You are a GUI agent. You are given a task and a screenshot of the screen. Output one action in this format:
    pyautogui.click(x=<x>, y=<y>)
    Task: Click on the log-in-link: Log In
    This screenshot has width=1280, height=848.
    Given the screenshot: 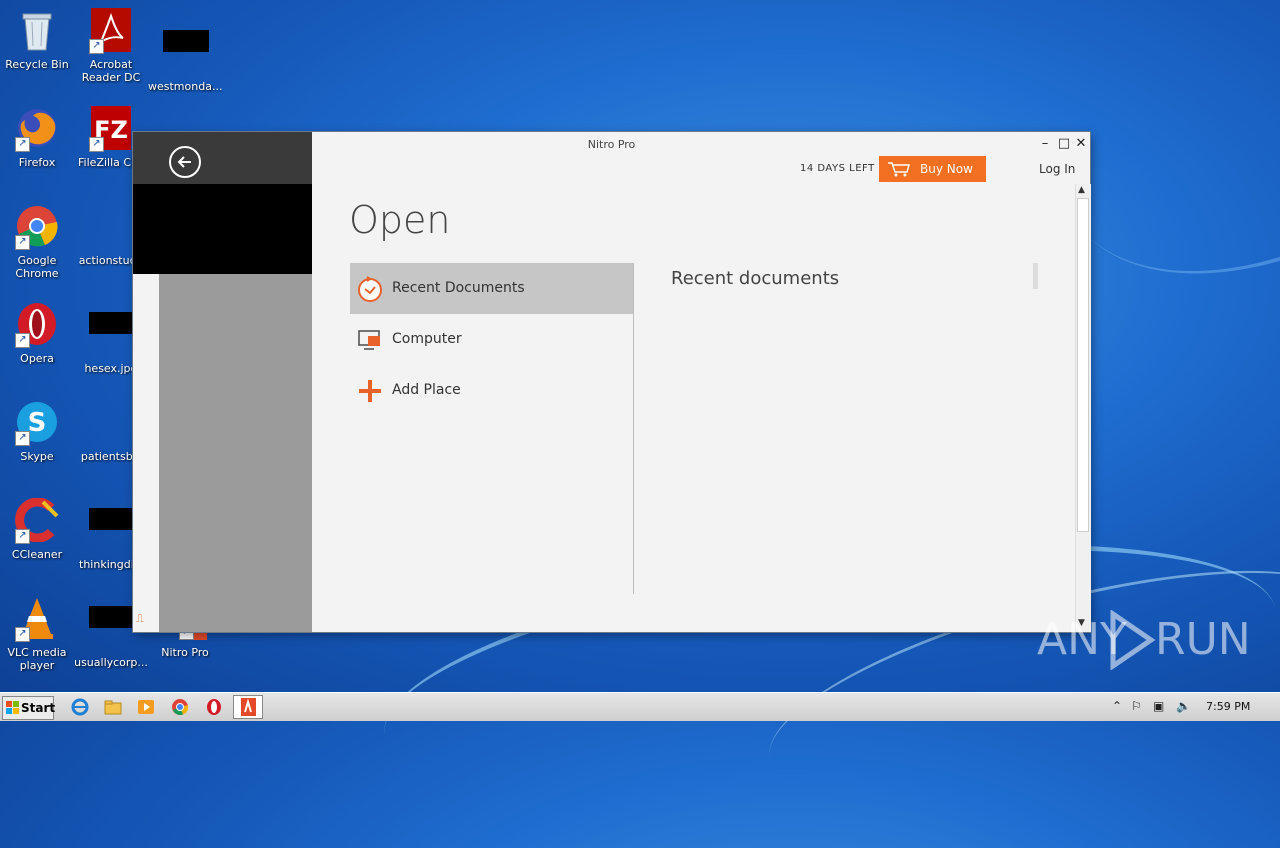 What is the action you would take?
    pyautogui.click(x=1057, y=169)
    